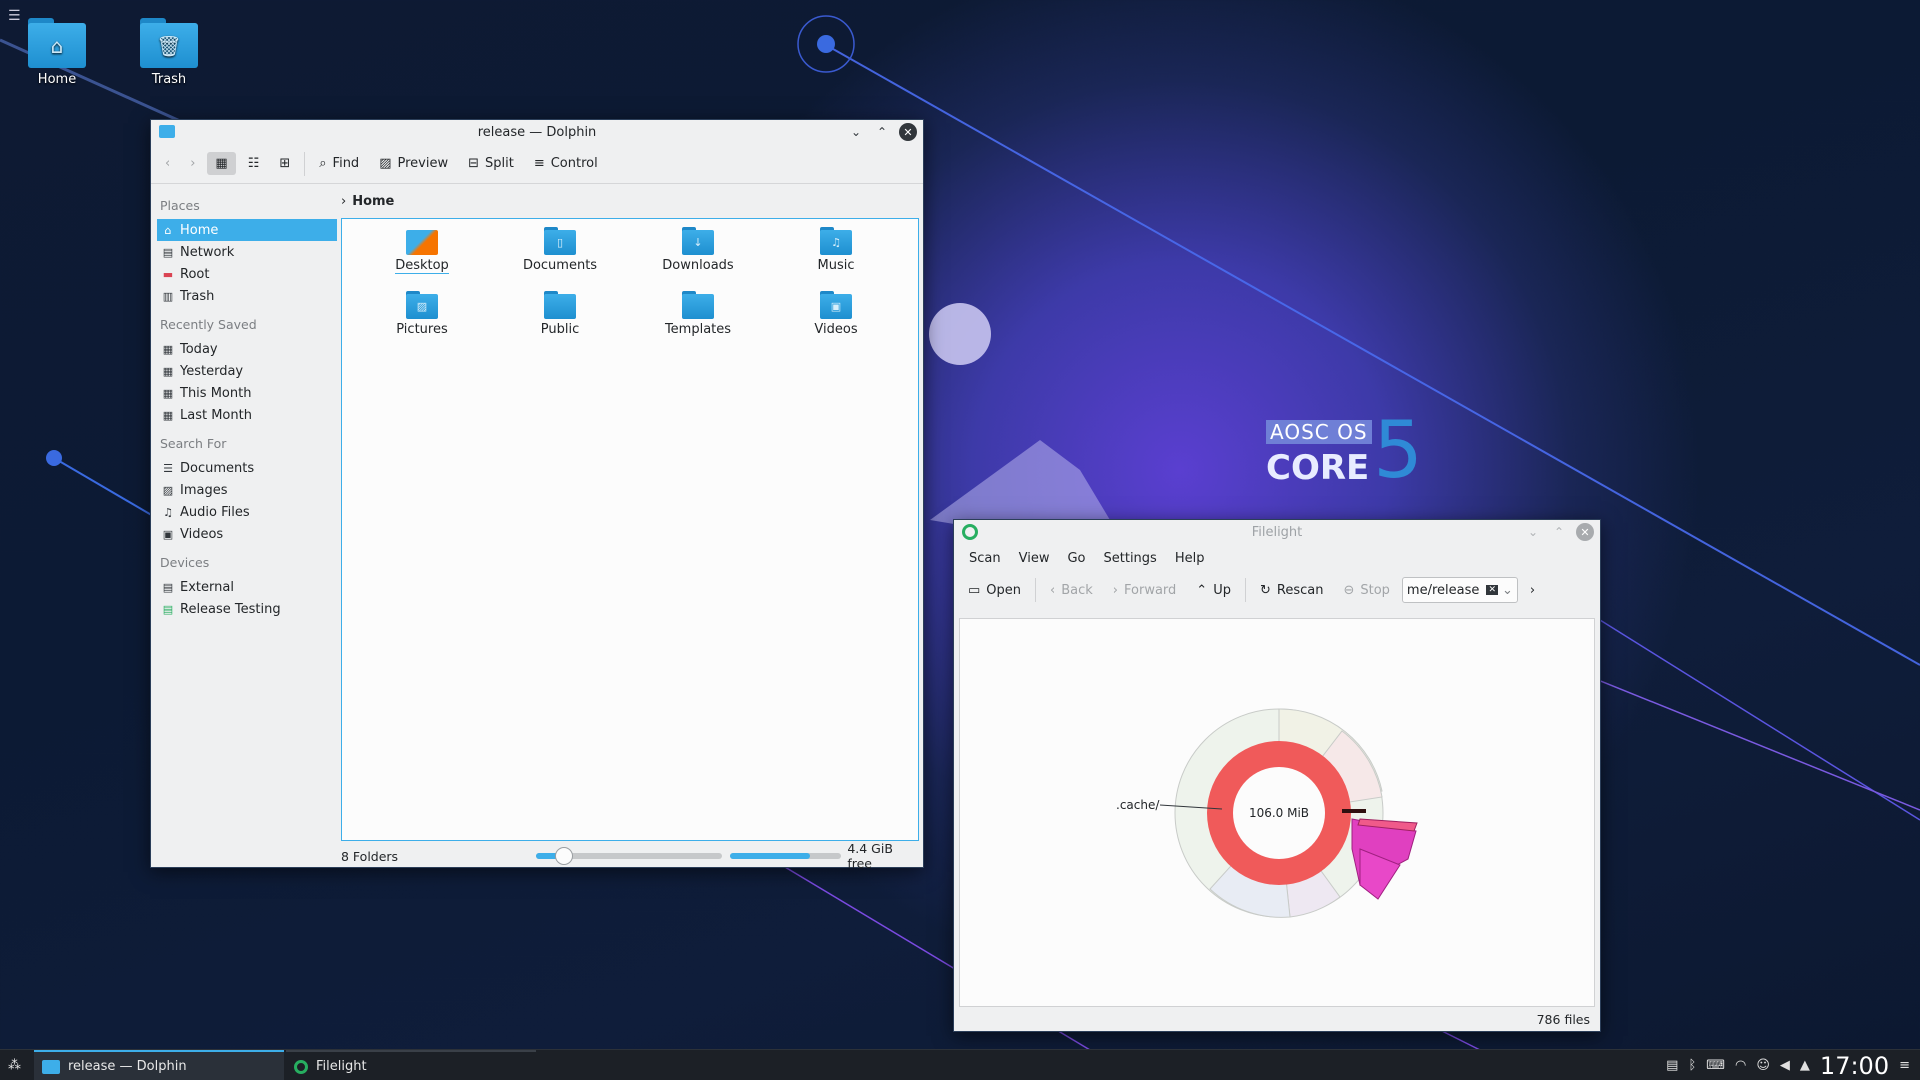 This screenshot has width=1920, height=1080. I want to click on device-release-testing: ▤ Release Testing, so click(247, 609).